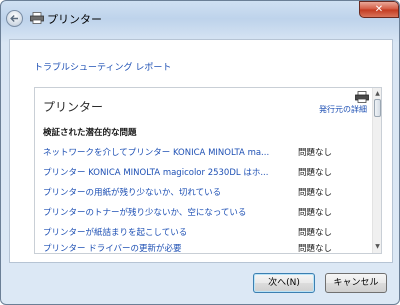 Image resolution: width=400 pixels, height=305 pixels. What do you see at coordinates (166, 232) in the screenshot?
I see `issue-link: プリンターが紙詰まりを起こしている` at bounding box center [166, 232].